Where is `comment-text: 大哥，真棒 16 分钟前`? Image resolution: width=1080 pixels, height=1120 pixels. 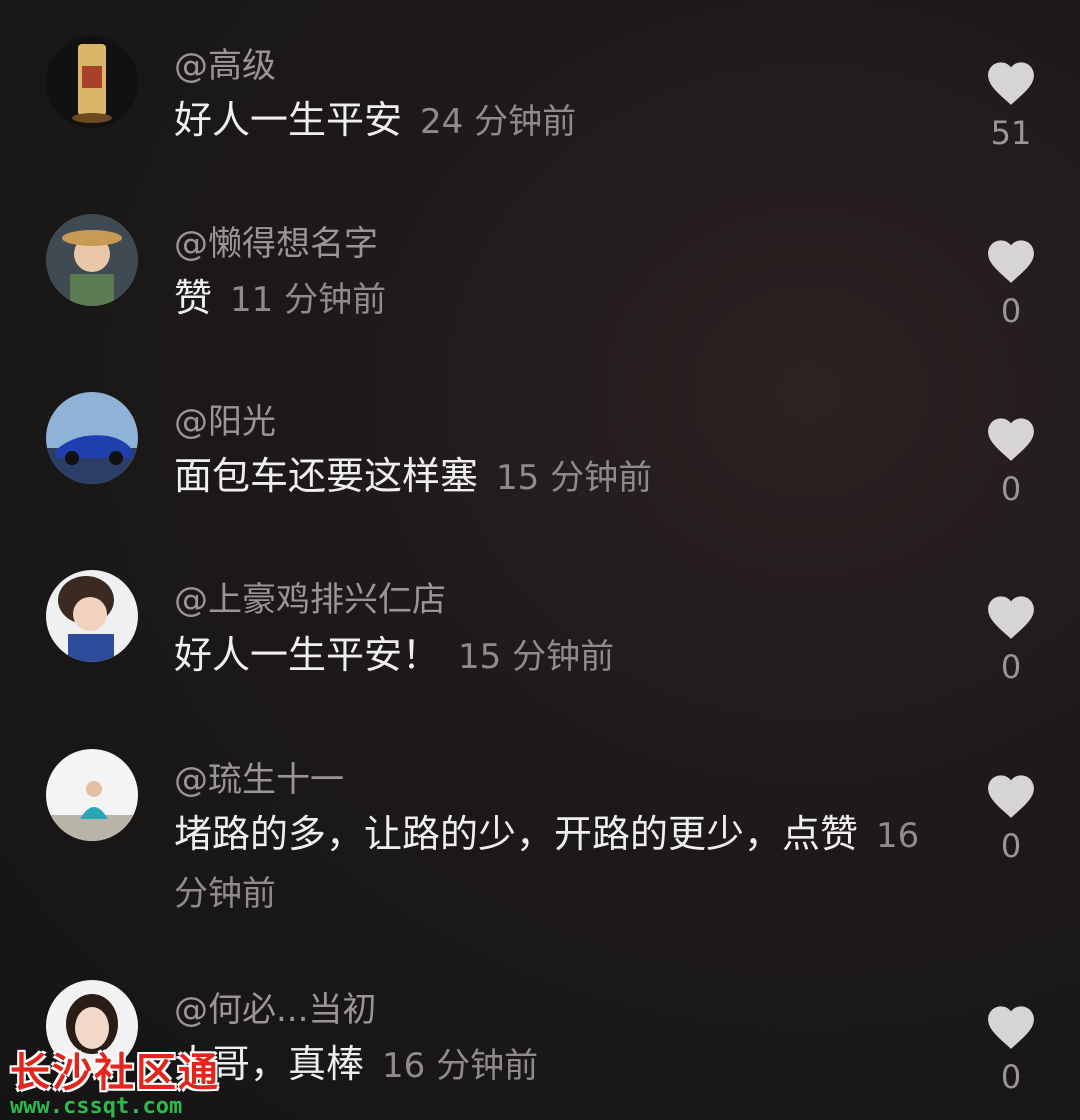
comment-text: 大哥，真棒 16 分钟前 is located at coordinates (554, 1065).